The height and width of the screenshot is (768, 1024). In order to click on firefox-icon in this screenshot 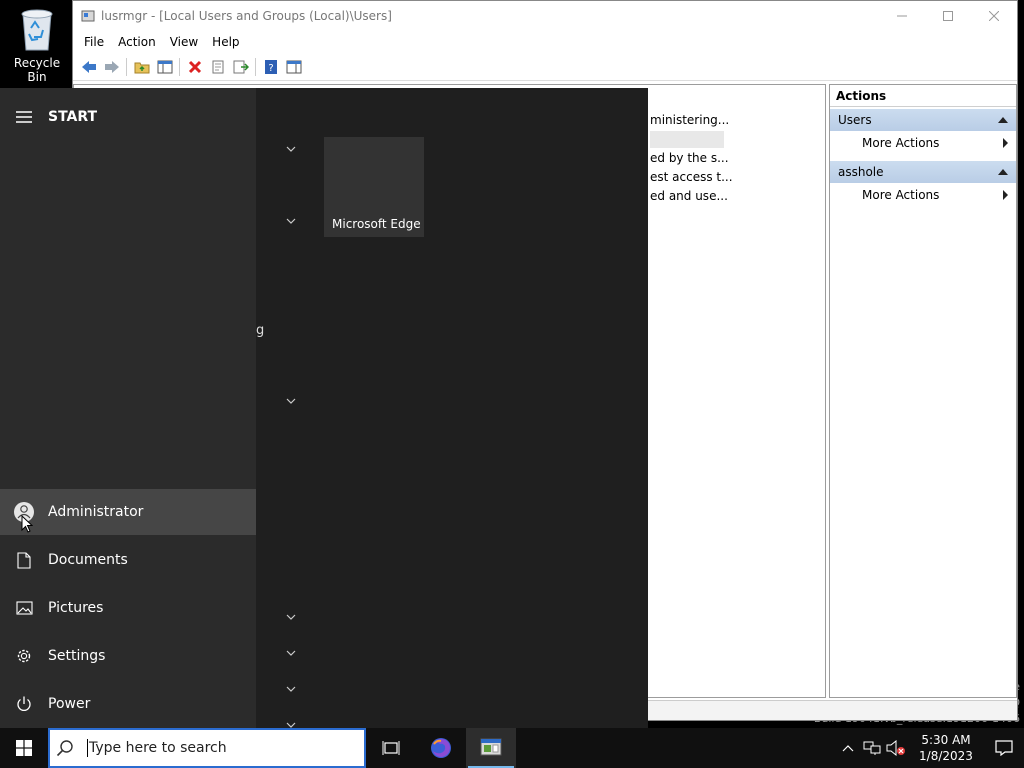, I will do `click(441, 748)`.